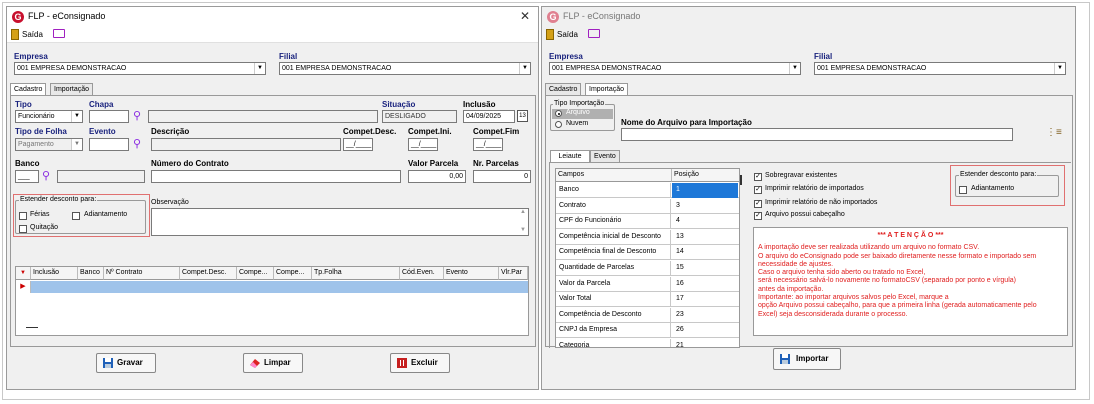 The height and width of the screenshot is (404, 1094). Describe the element at coordinates (208, 273) in the screenshot. I see `grid-header: Compet.Desc.` at that location.